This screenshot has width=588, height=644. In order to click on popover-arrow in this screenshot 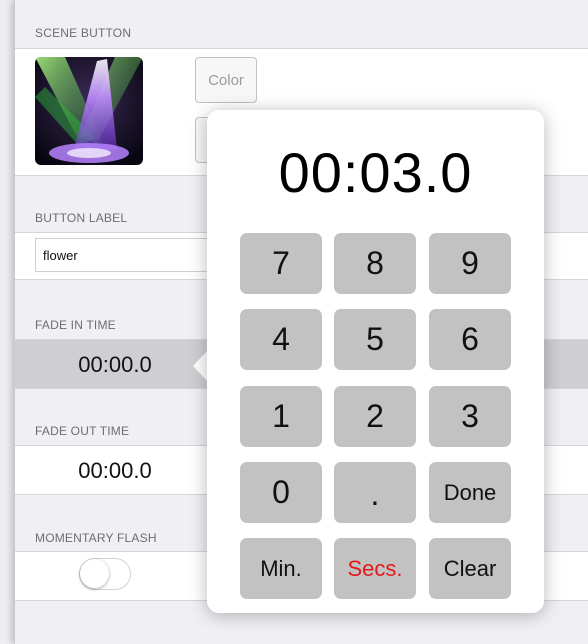, I will do `click(200, 366)`.